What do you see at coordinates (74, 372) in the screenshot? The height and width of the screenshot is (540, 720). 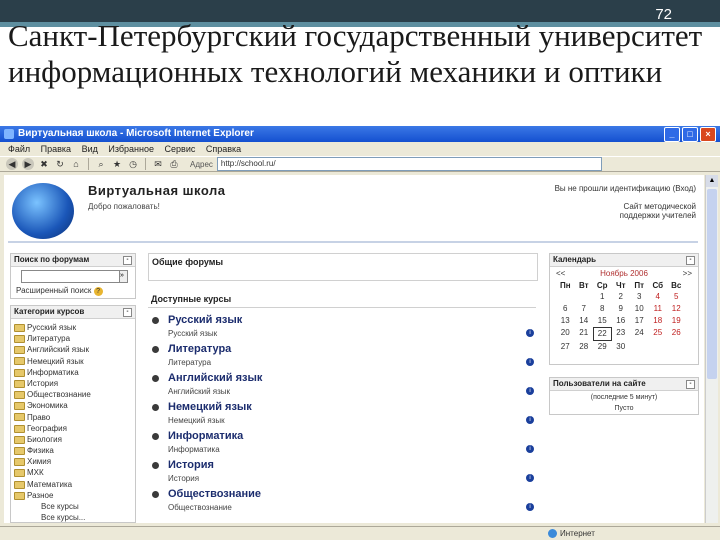 I see `category-item: Информатика` at bounding box center [74, 372].